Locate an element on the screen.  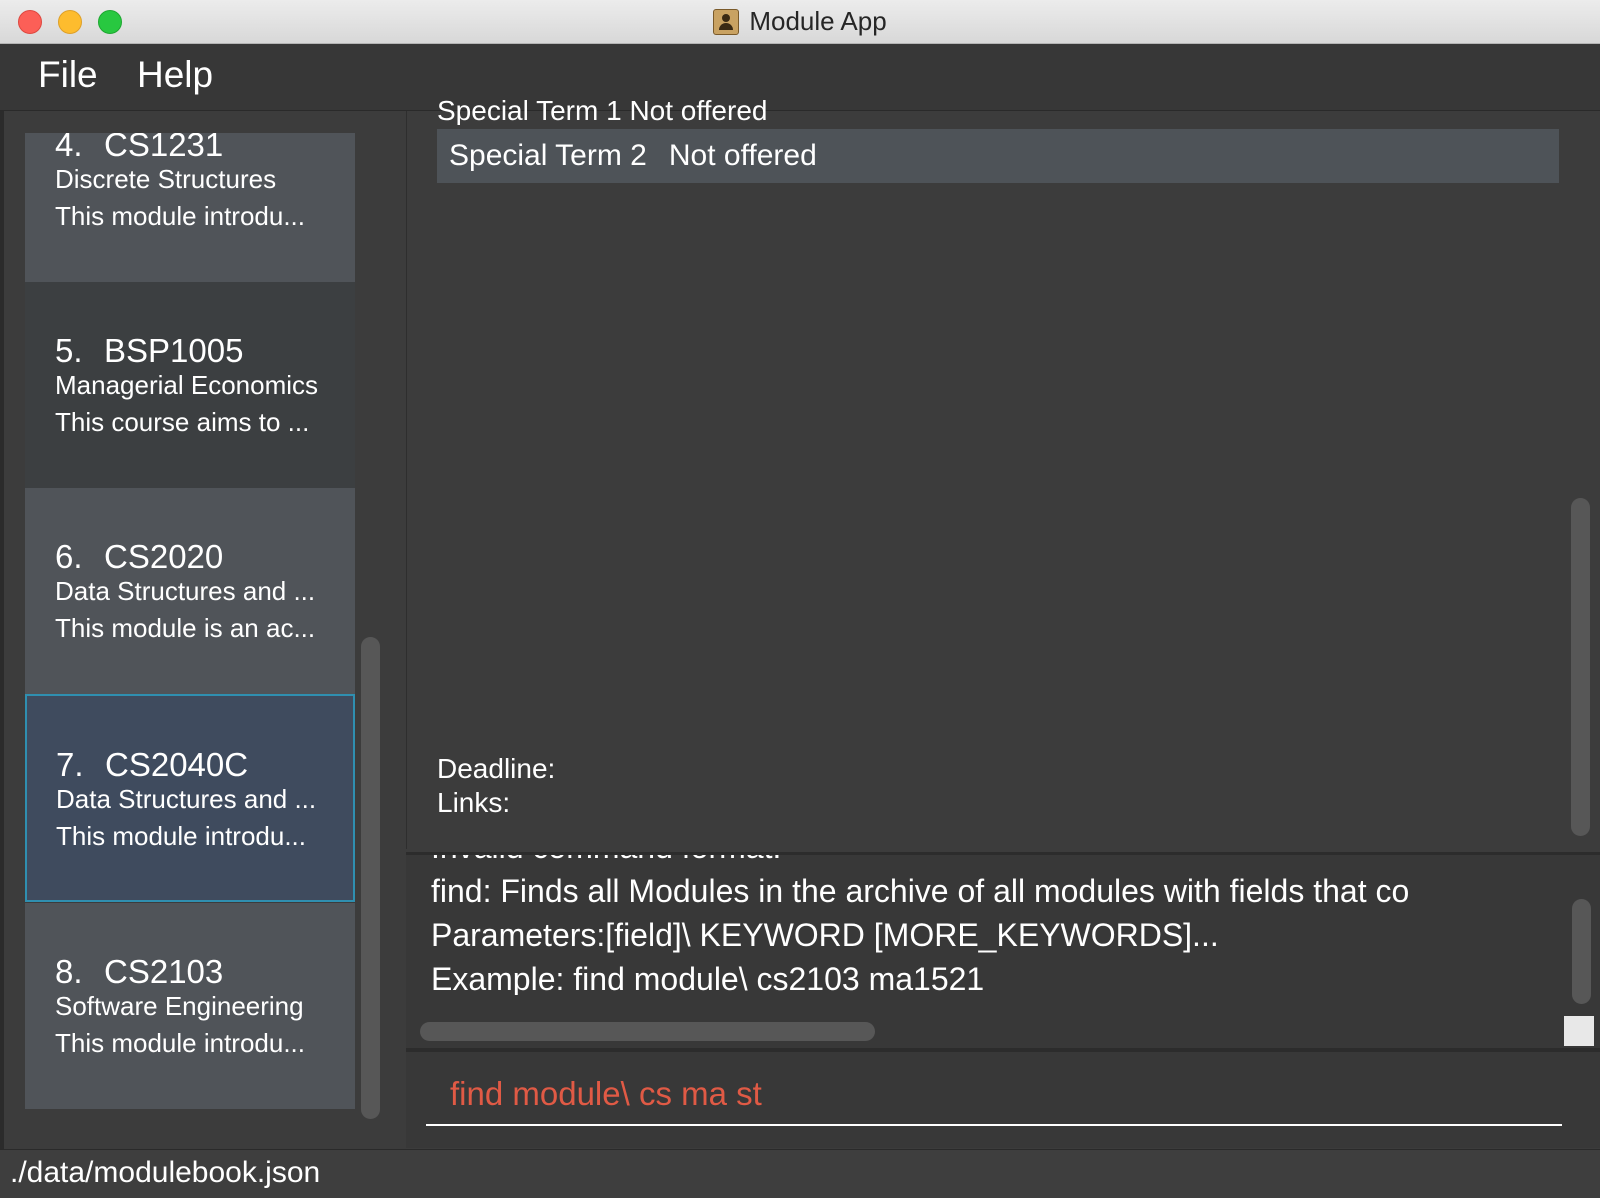
module-index: 4. is located at coordinates (69, 148).